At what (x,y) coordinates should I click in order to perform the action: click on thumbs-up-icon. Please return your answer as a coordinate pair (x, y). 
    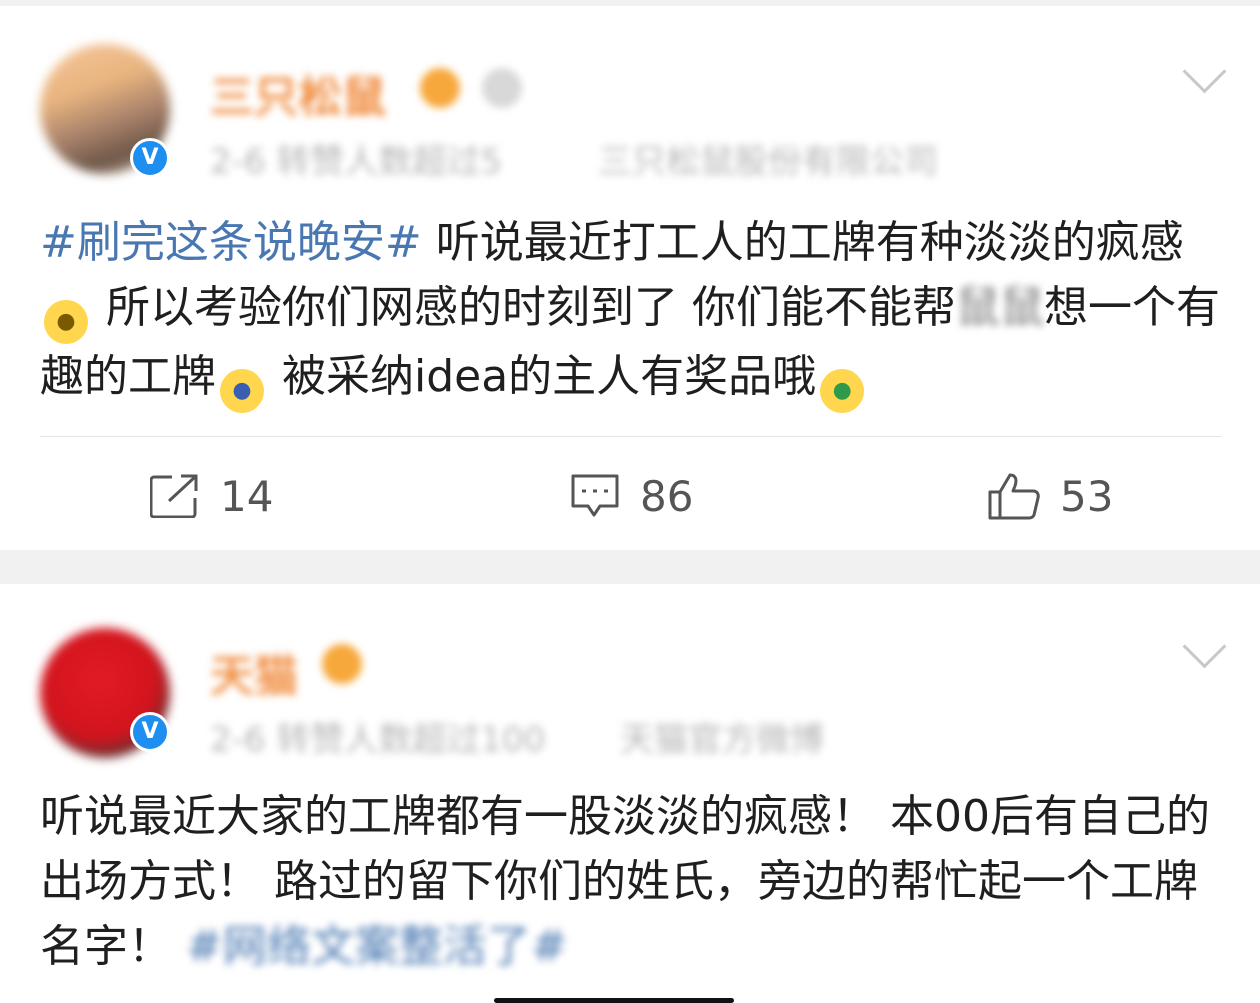
    Looking at the image, I should click on (1014, 496).